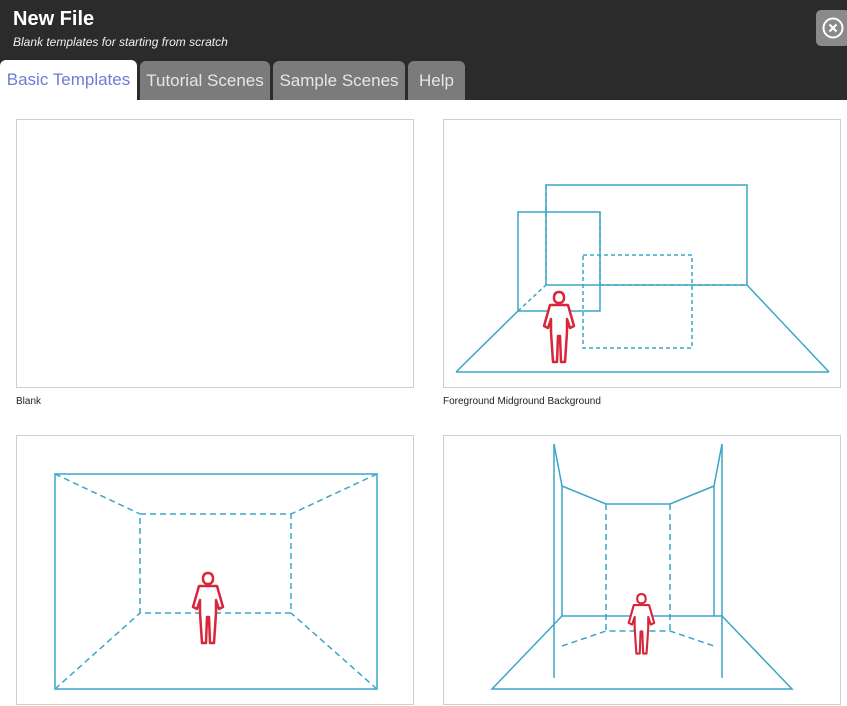 This screenshot has height=706, width=847. Describe the element at coordinates (29, 401) in the screenshot. I see `template-blank-label: Blank` at that location.